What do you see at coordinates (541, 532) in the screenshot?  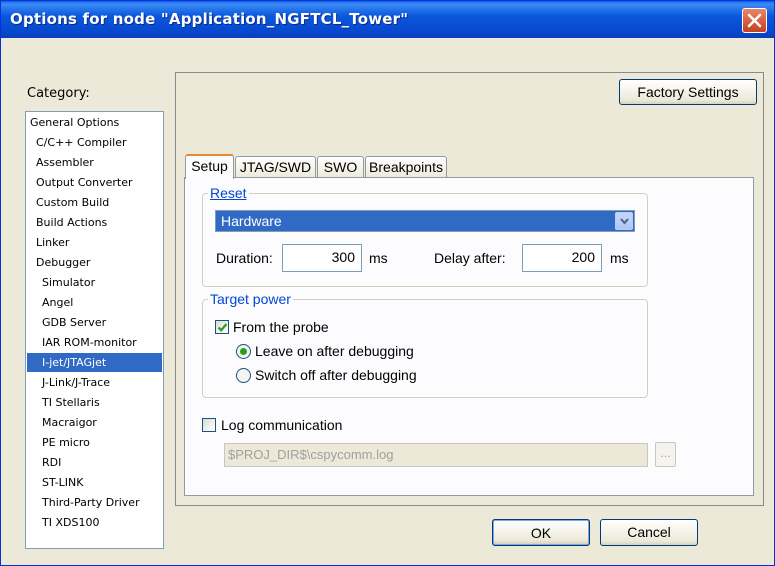 I see `ok-button: OK` at bounding box center [541, 532].